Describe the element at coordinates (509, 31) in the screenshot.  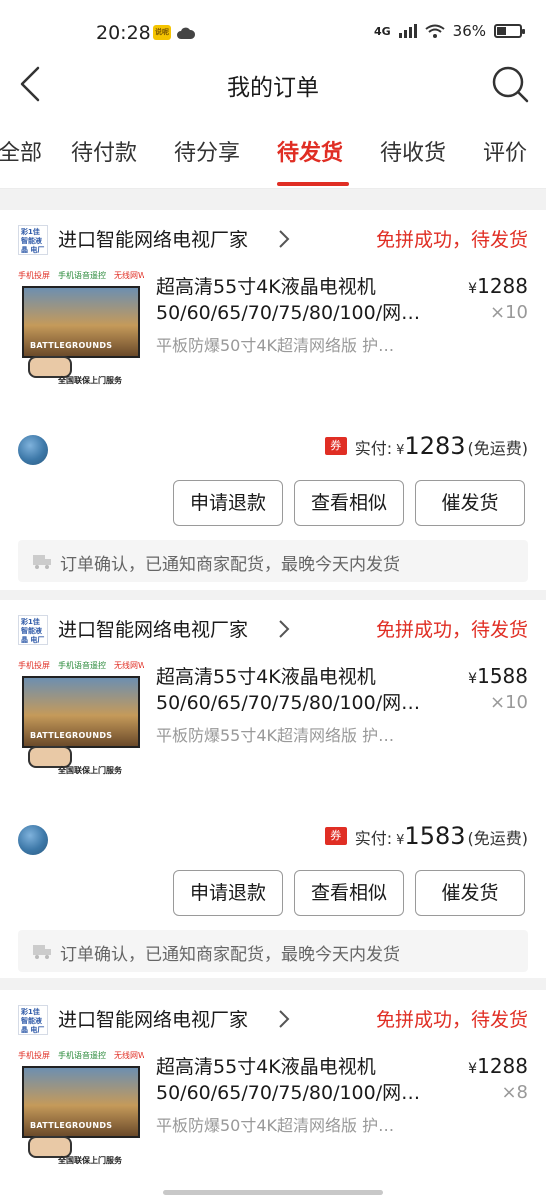
I see `battery-icon` at that location.